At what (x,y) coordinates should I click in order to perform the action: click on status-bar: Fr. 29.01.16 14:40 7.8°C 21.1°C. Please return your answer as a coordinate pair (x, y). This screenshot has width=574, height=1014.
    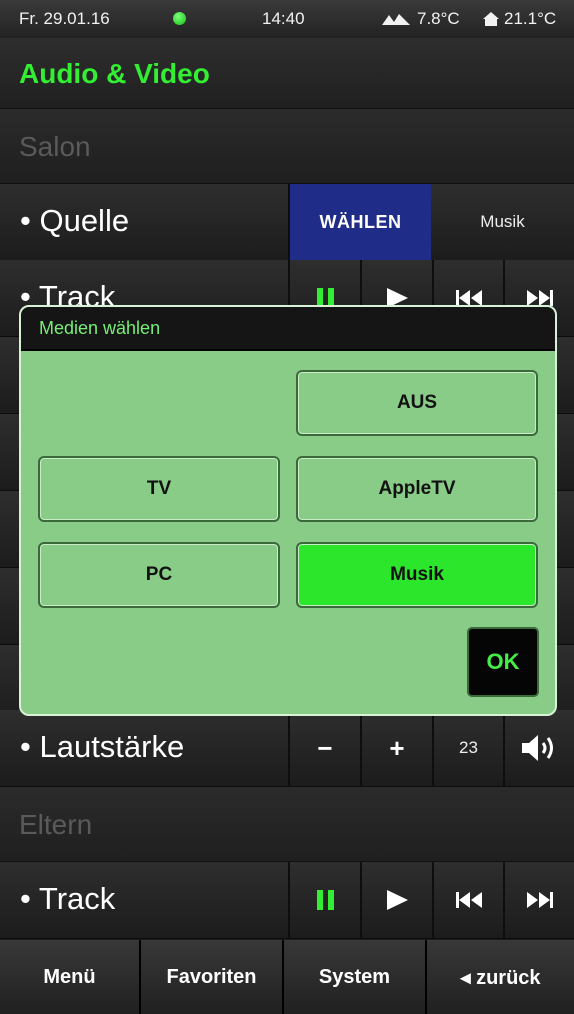
    Looking at the image, I should click on (287, 19).